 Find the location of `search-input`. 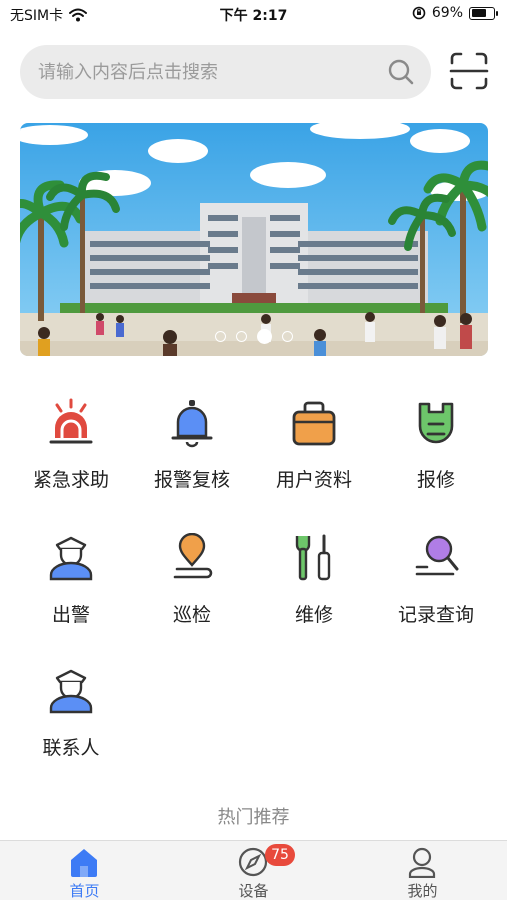

search-input is located at coordinates (208, 72).